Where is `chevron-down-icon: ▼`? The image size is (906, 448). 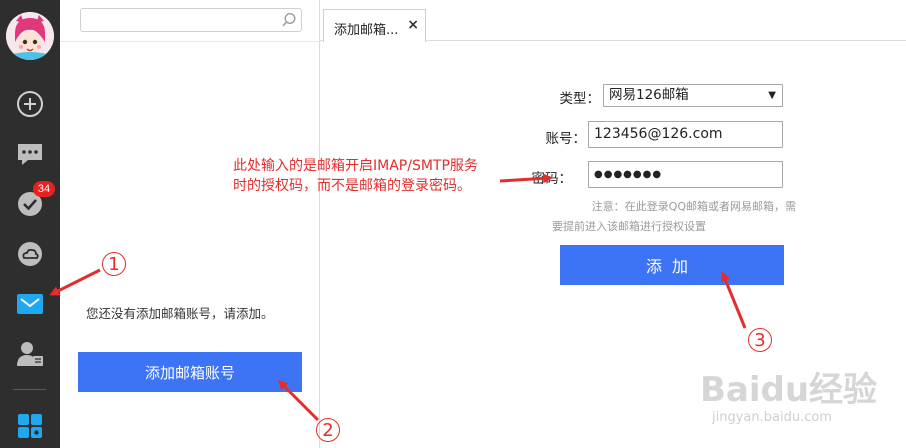
chevron-down-icon: ▼ is located at coordinates (772, 95).